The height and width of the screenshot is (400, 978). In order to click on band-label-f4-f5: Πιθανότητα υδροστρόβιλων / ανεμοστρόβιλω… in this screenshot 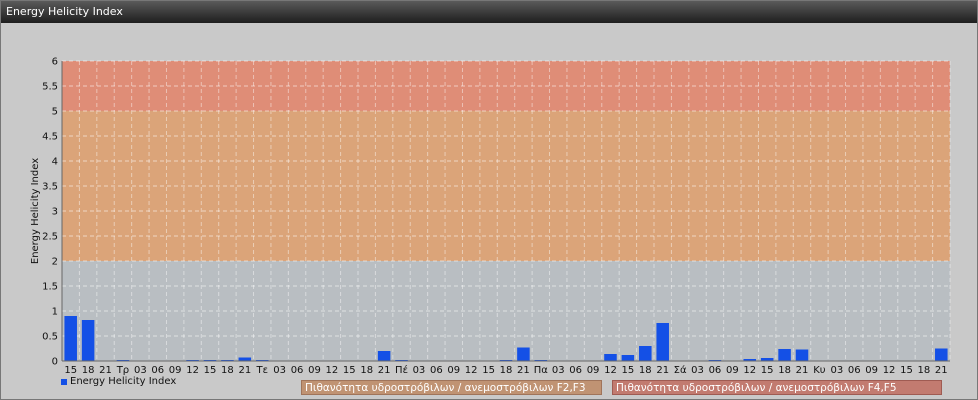, I will do `click(777, 387)`.